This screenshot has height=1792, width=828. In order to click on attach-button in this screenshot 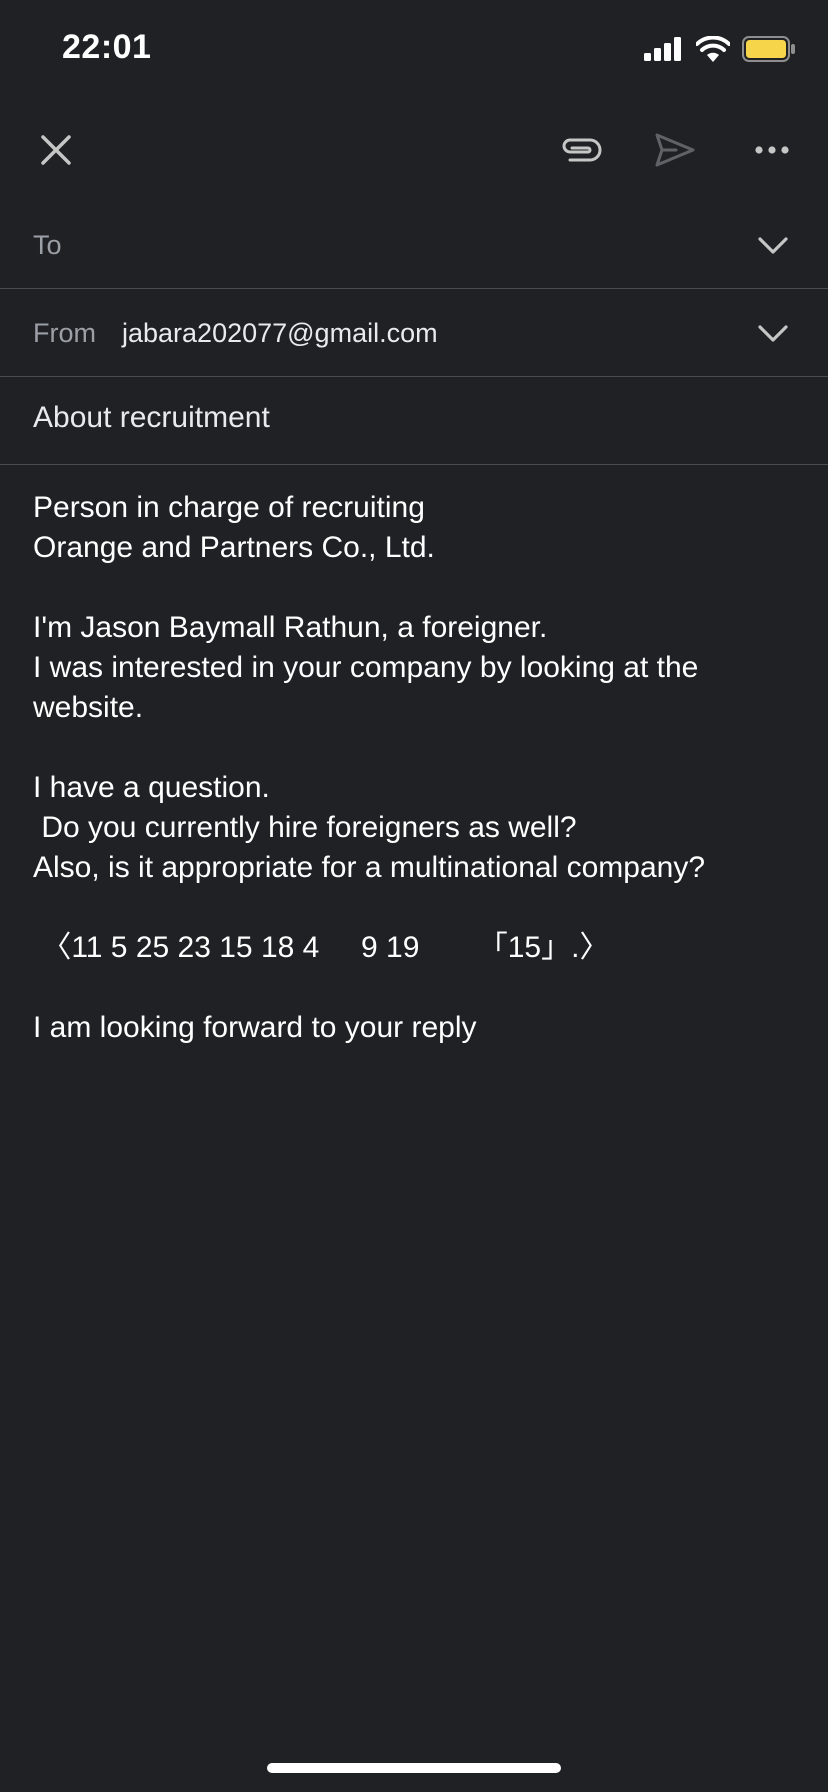, I will do `click(580, 150)`.